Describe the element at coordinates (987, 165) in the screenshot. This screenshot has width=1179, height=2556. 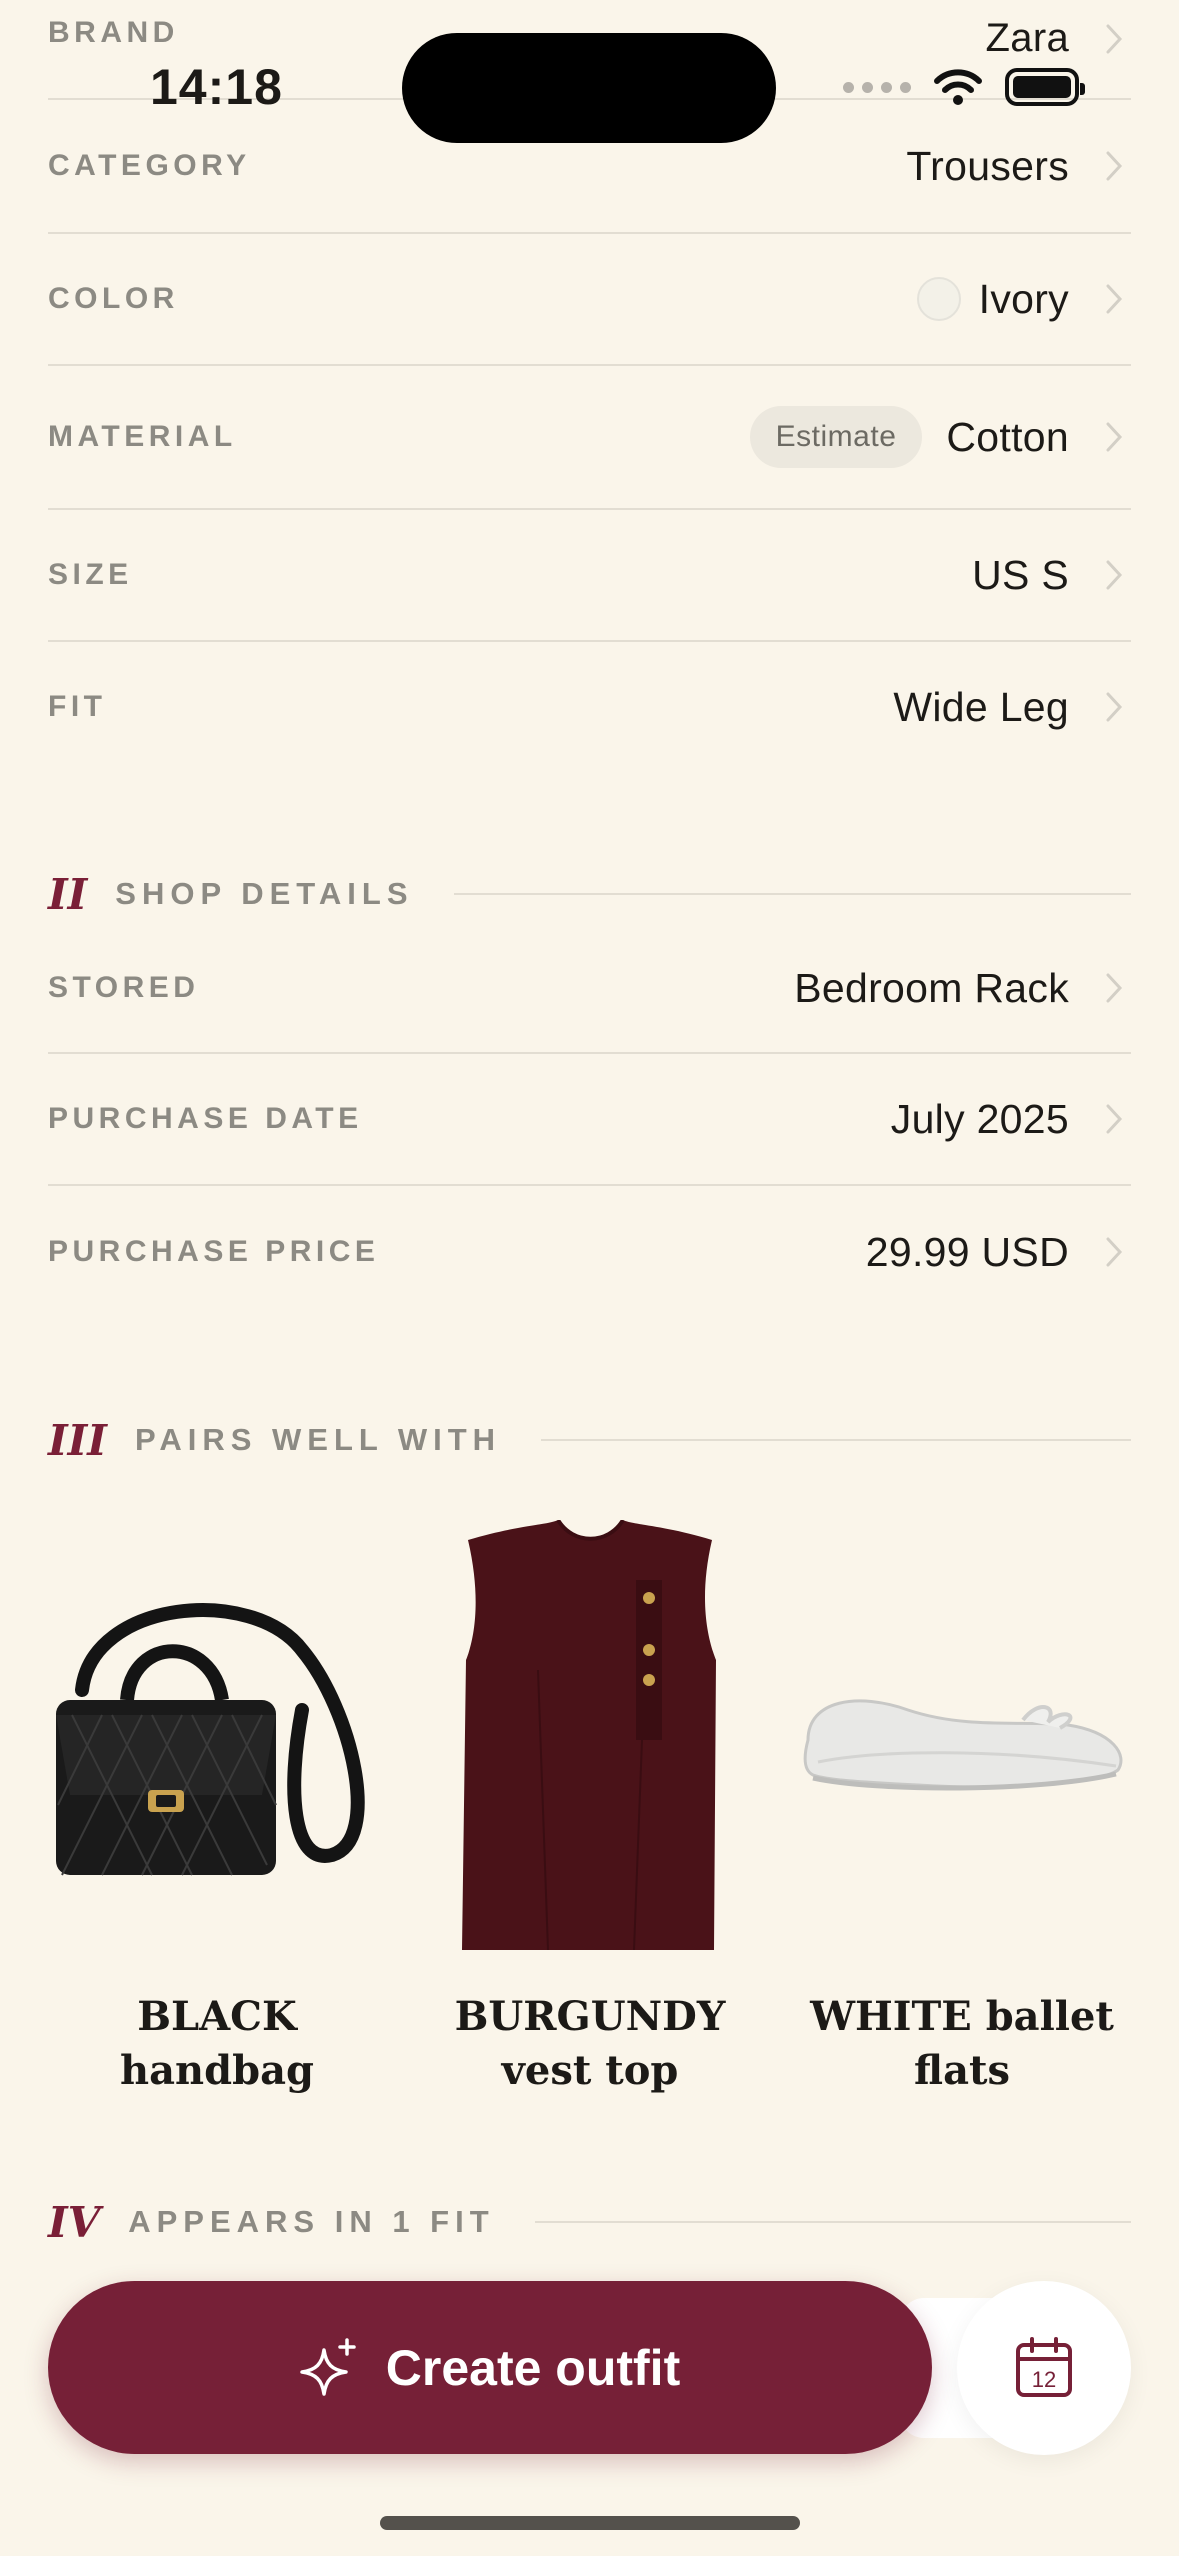
I see `attr-value: Trousers` at that location.